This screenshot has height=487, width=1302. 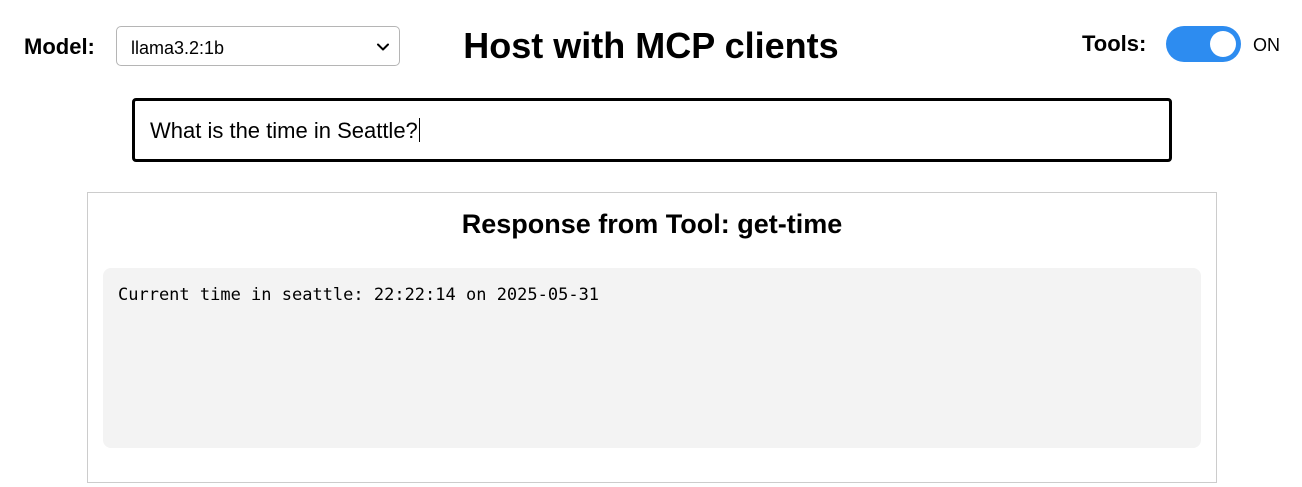 I want to click on text-caret, so click(x=419, y=130).